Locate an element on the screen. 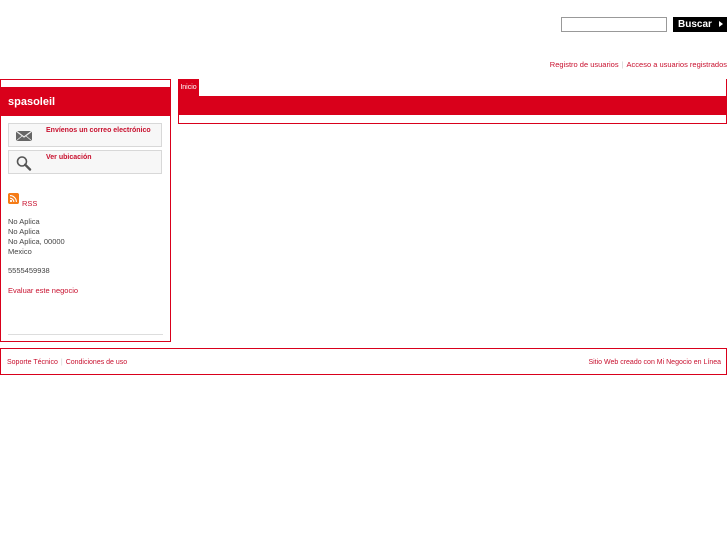  search-input is located at coordinates (614, 24).